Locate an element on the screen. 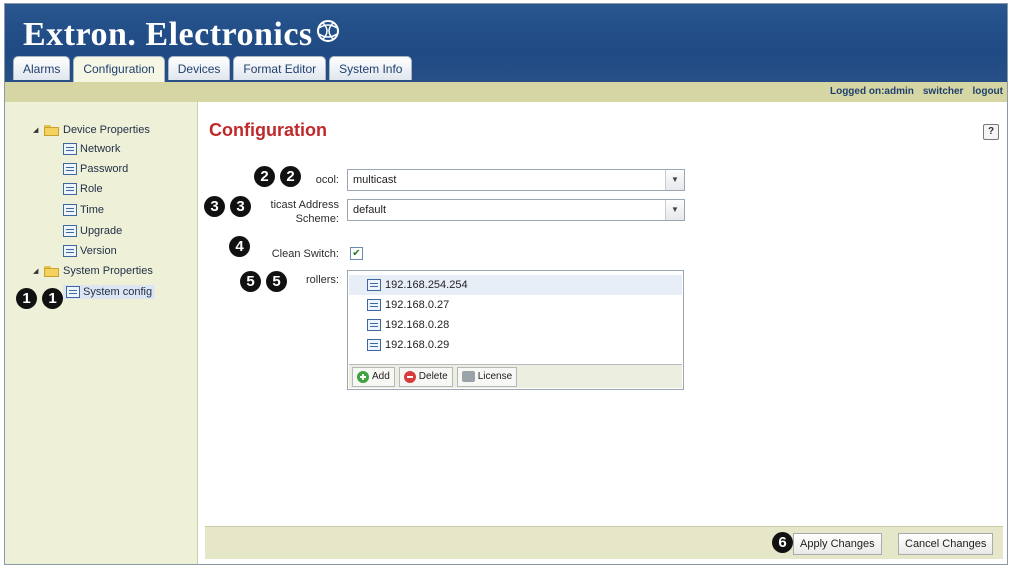 Image resolution: width=1012 pixels, height=568 pixels. clean-switch-label: Clean Switch: is located at coordinates (305, 254).